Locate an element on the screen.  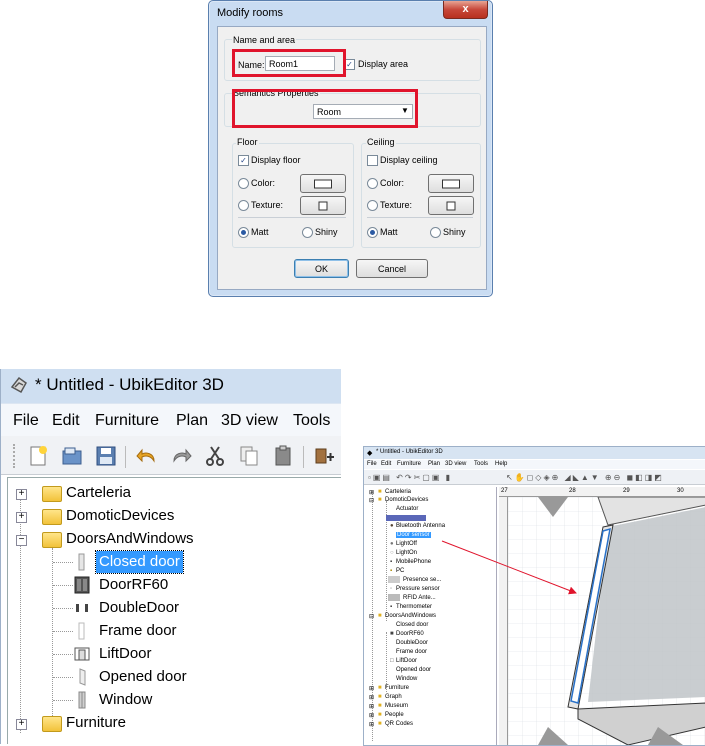
cut-icon is located at coordinates (215, 456).